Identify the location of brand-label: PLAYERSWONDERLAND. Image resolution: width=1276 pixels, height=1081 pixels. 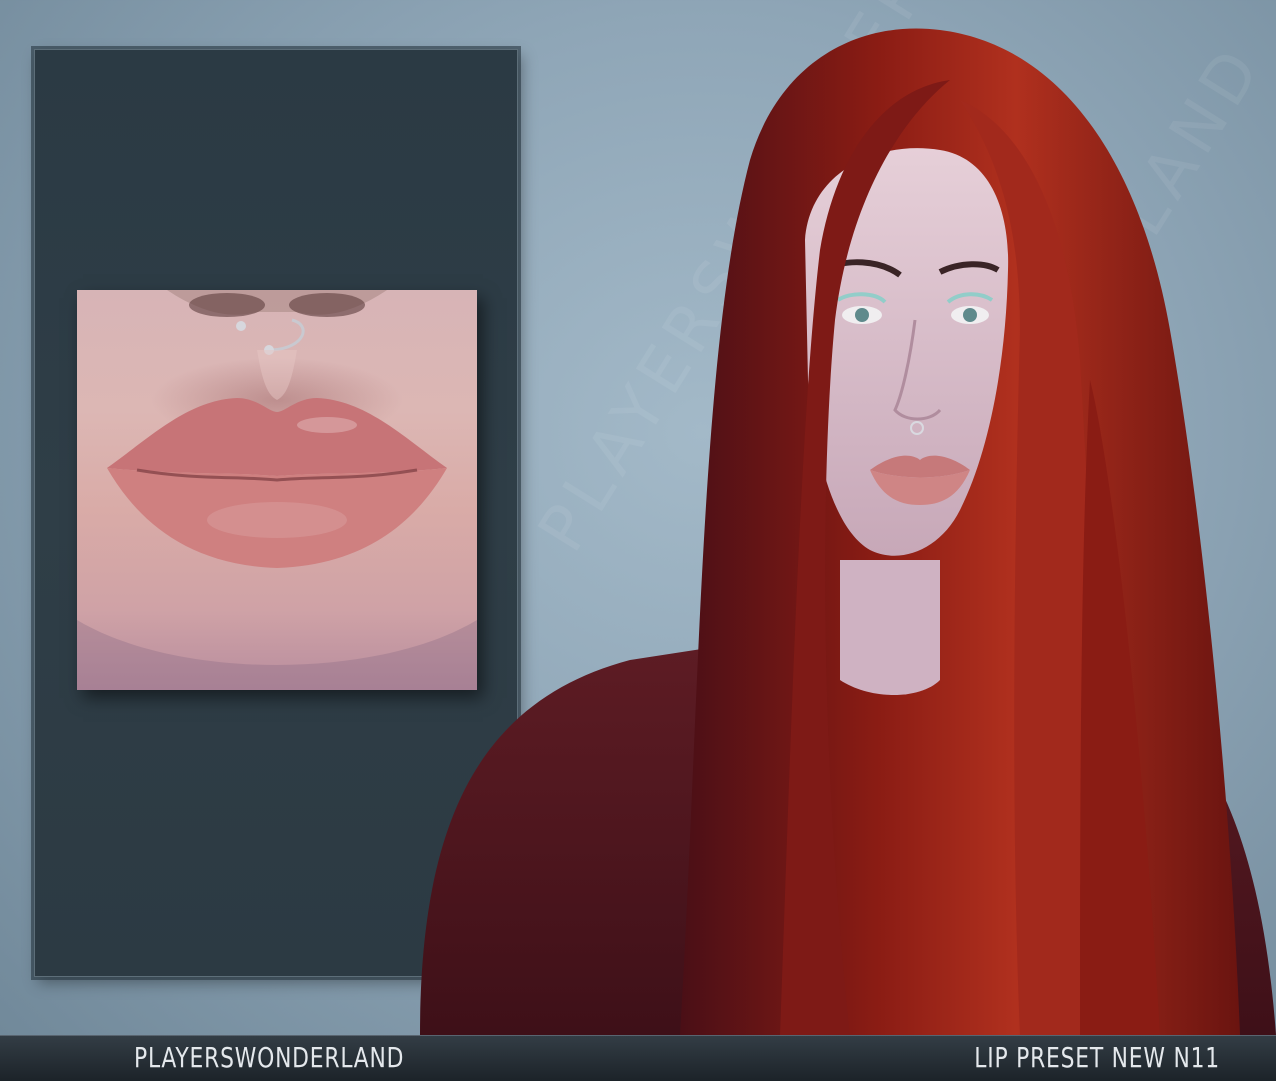
(269, 1057).